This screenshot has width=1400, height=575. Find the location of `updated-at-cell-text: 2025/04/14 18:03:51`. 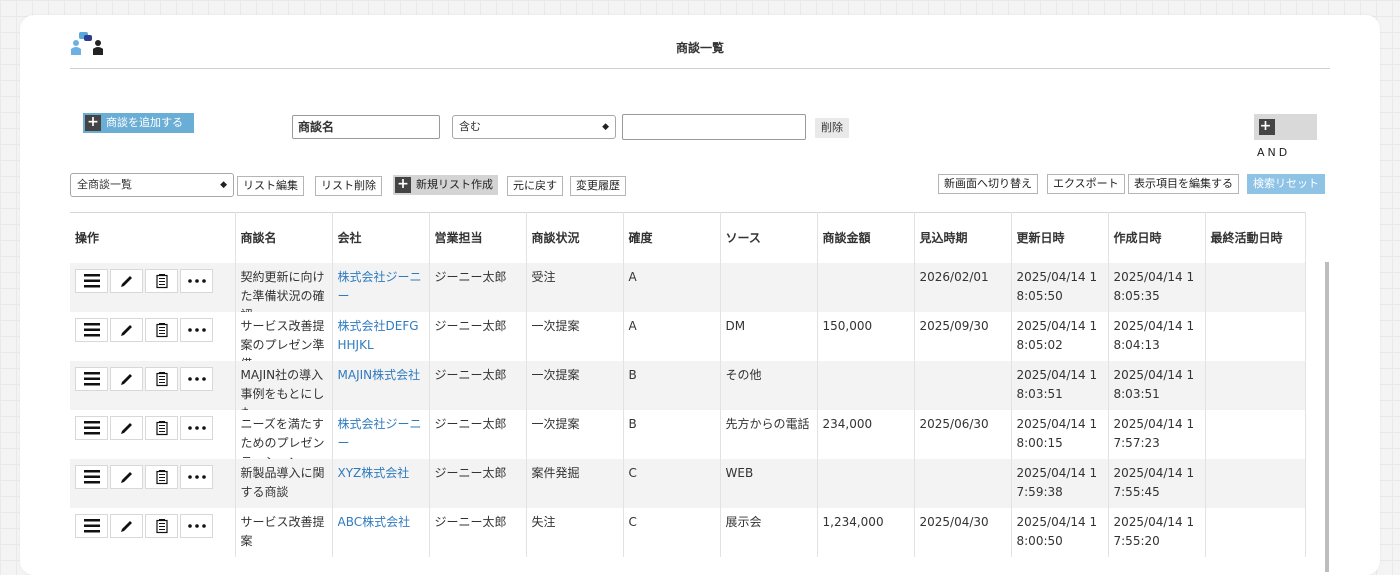

updated-at-cell-text: 2025/04/14 18:03:51 is located at coordinates (1057, 384).